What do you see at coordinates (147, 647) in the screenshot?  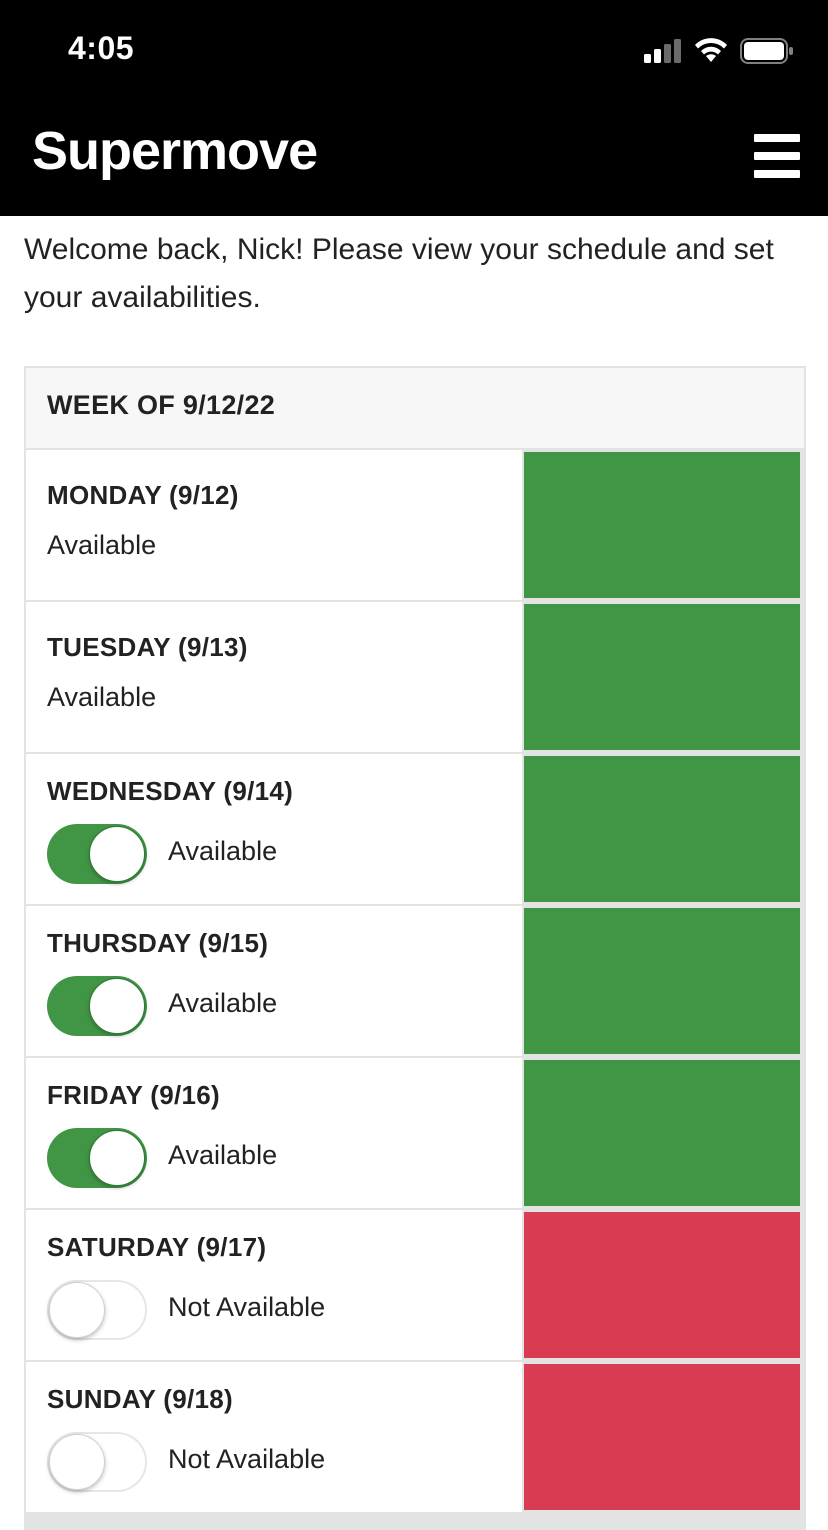 I see `day-label: TUESDAY (9/13)` at bounding box center [147, 647].